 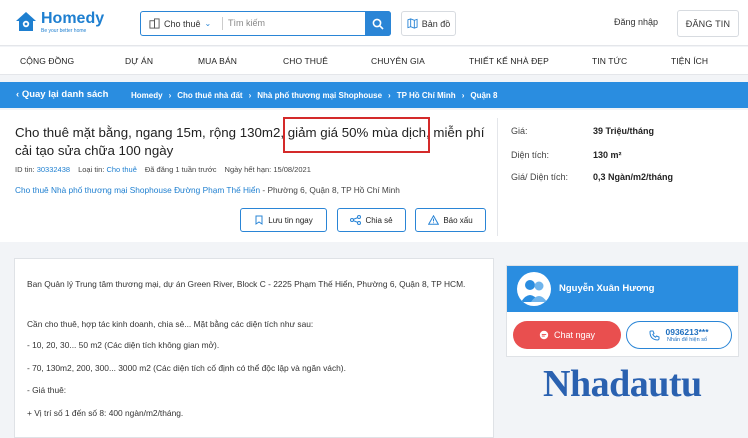 I want to click on logo-slogan: Be your better home, so click(x=64, y=31).